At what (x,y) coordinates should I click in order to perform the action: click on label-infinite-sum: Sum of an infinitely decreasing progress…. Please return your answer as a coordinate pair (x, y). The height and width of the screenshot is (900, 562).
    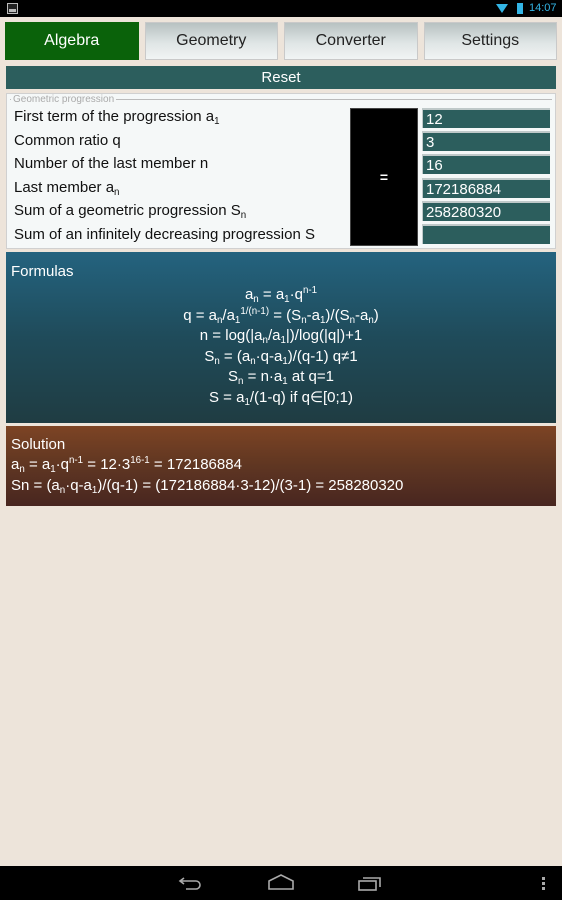
    Looking at the image, I should click on (164, 237).